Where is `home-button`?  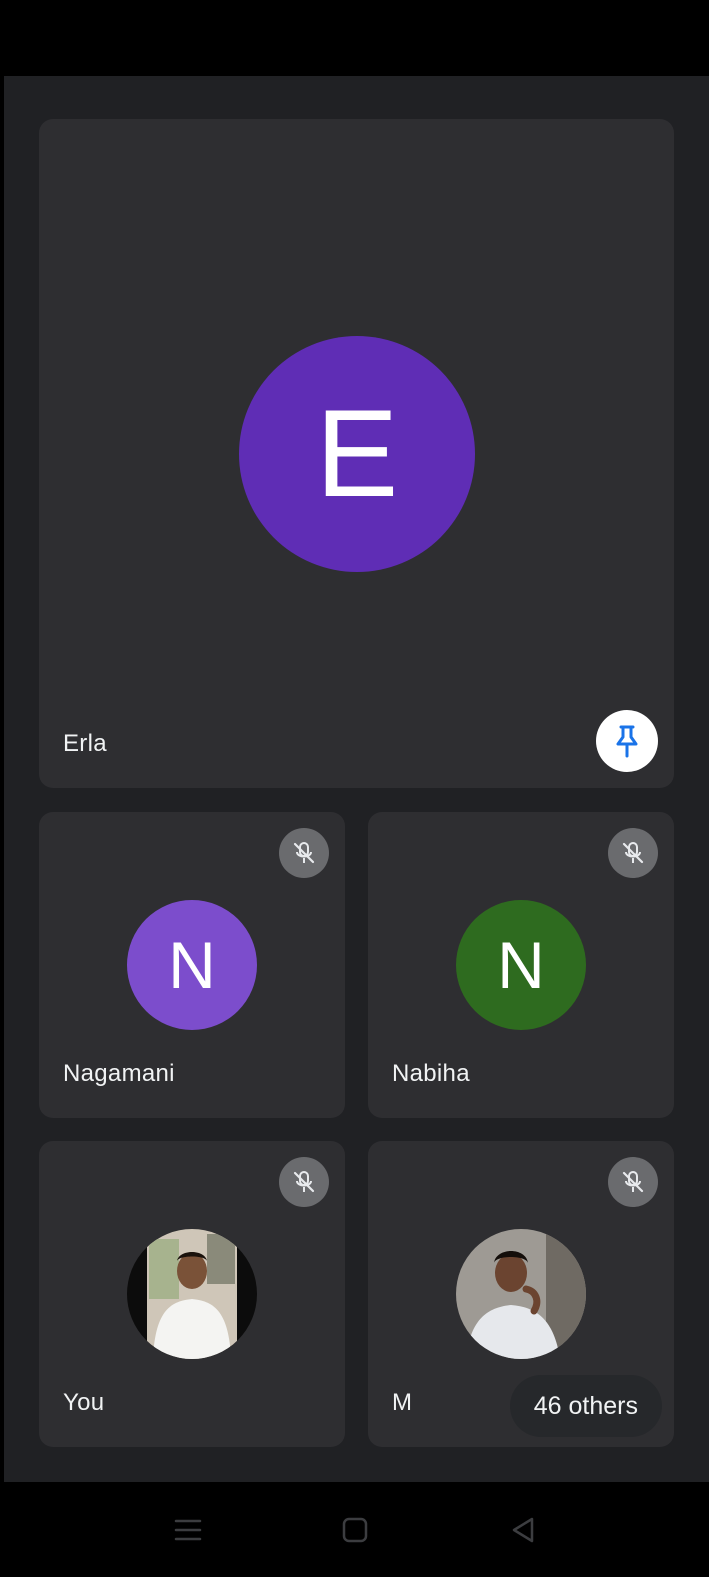
home-button is located at coordinates (355, 1530).